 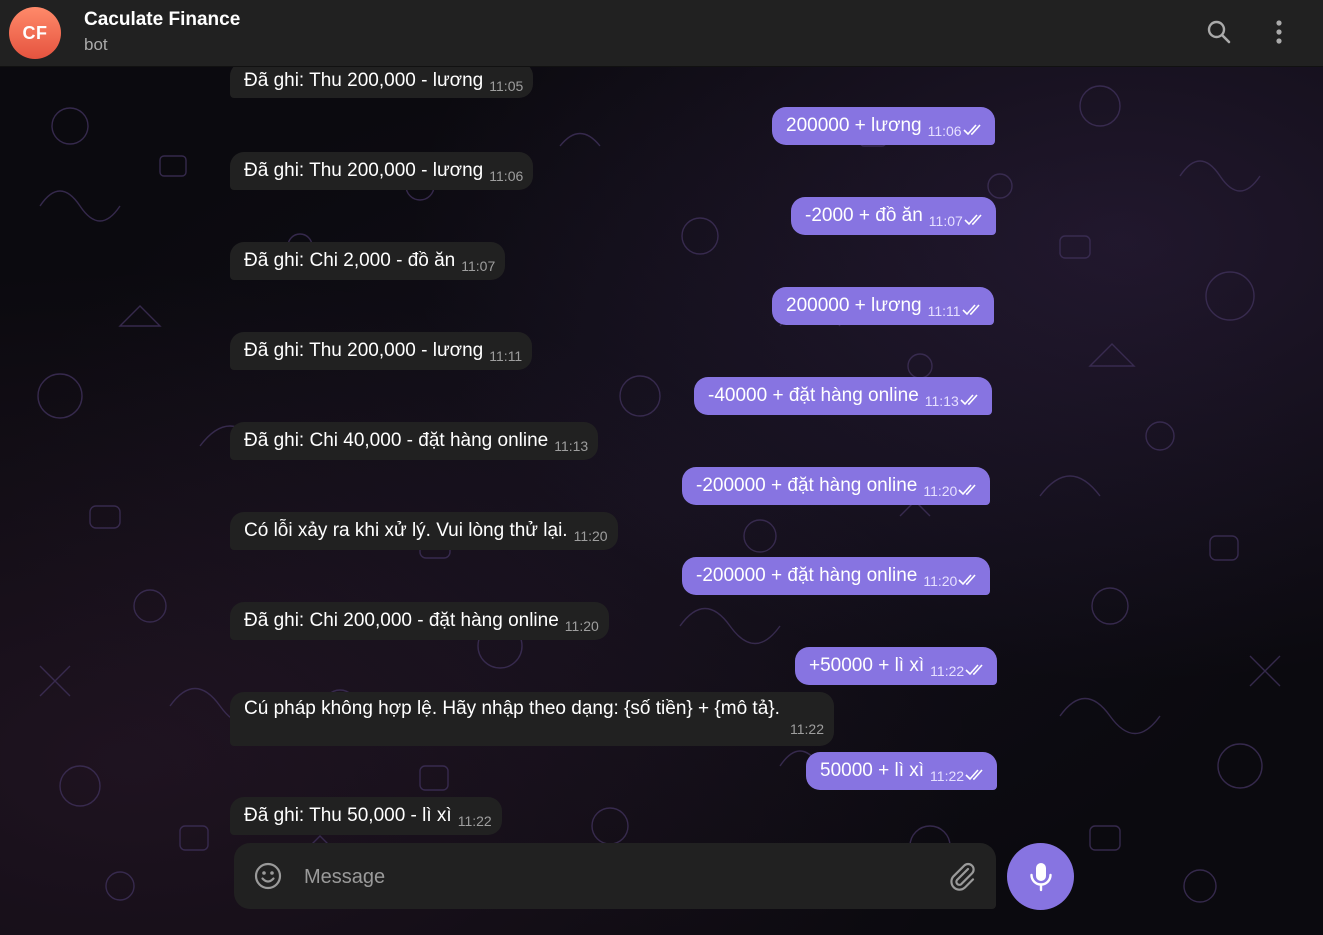 I want to click on message-outgoing: -2000 + đồ ăn 11:07, so click(x=893, y=216).